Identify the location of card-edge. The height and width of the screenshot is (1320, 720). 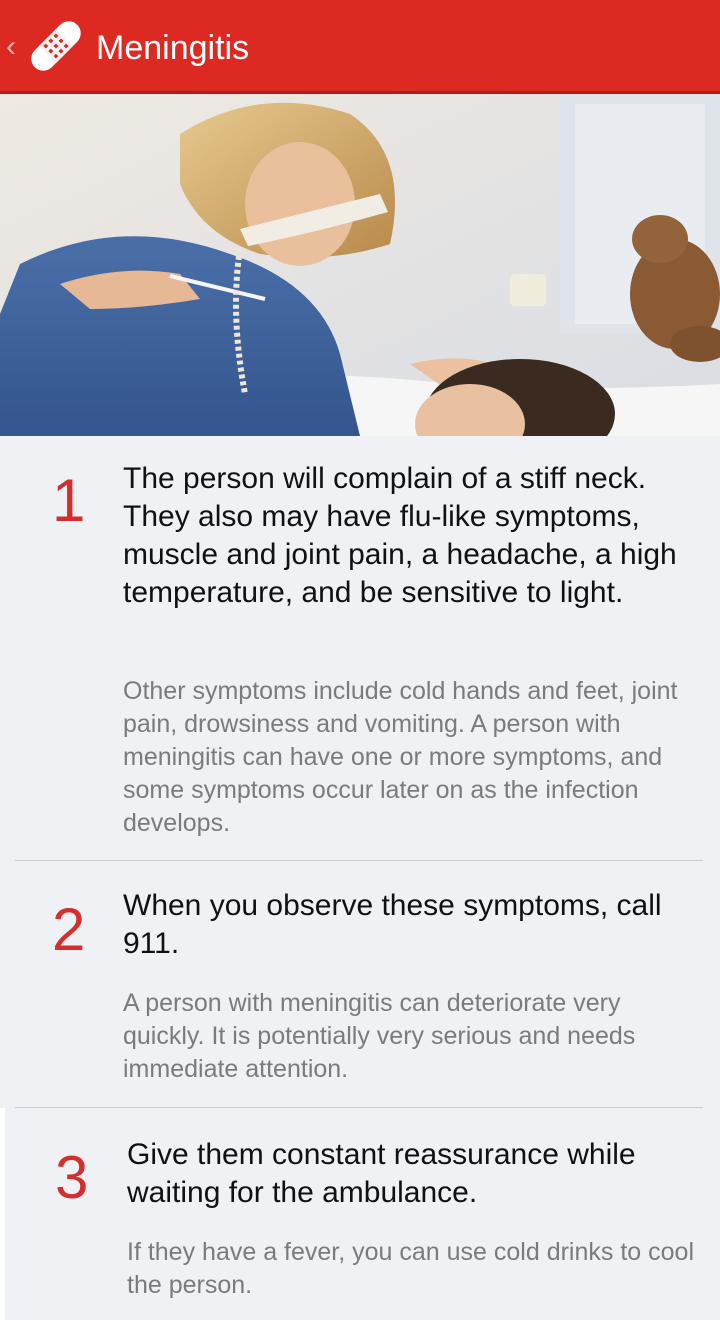
(2, 1214).